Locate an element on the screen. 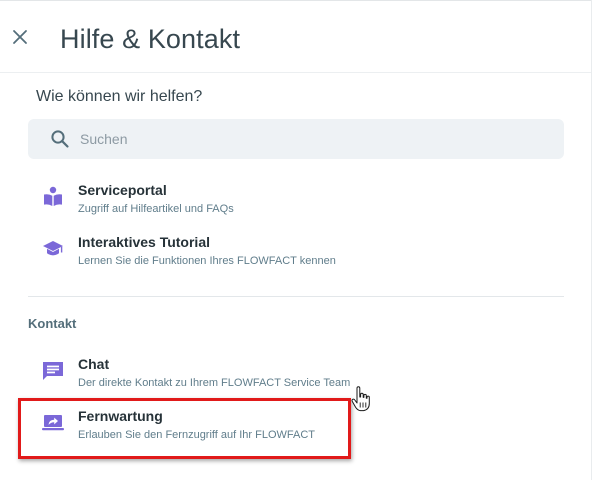 The height and width of the screenshot is (480, 592). search-input is located at coordinates (315, 139).